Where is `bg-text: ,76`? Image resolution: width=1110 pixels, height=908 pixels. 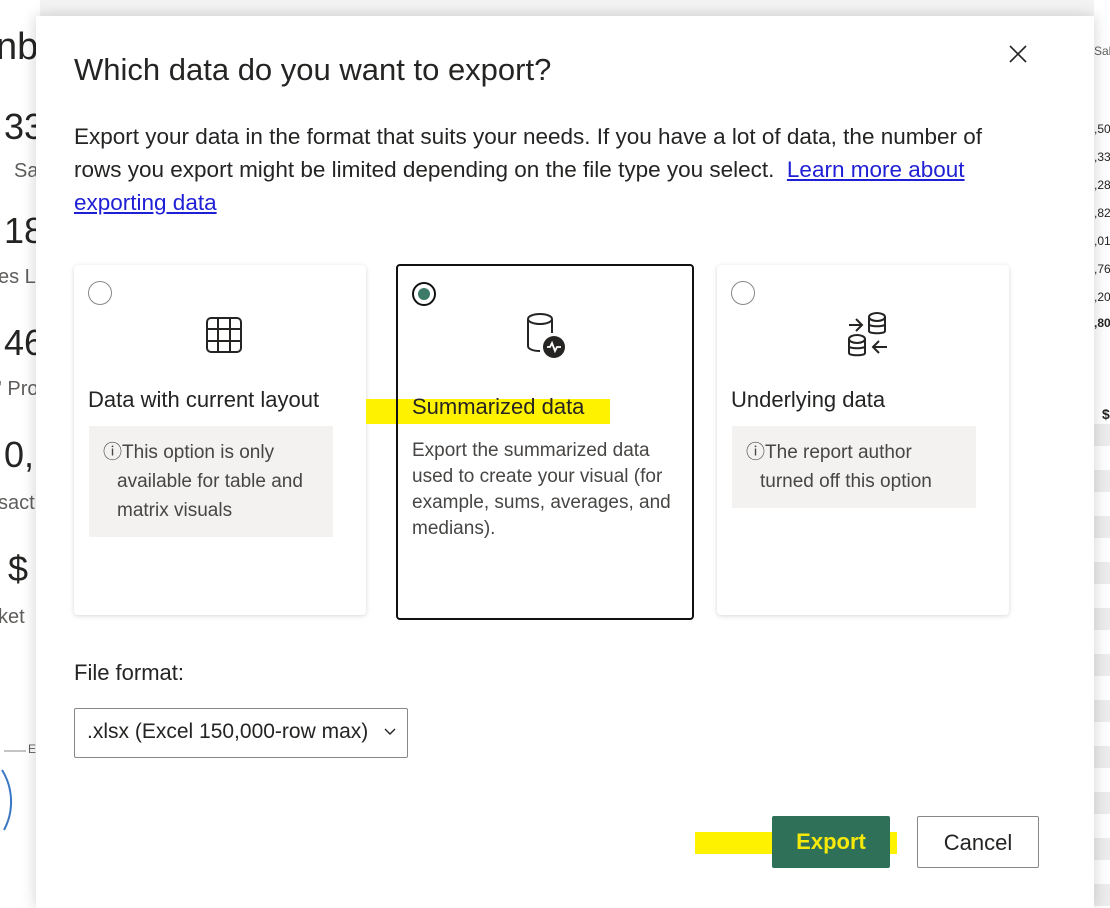
bg-text: ,76 is located at coordinates (1102, 269).